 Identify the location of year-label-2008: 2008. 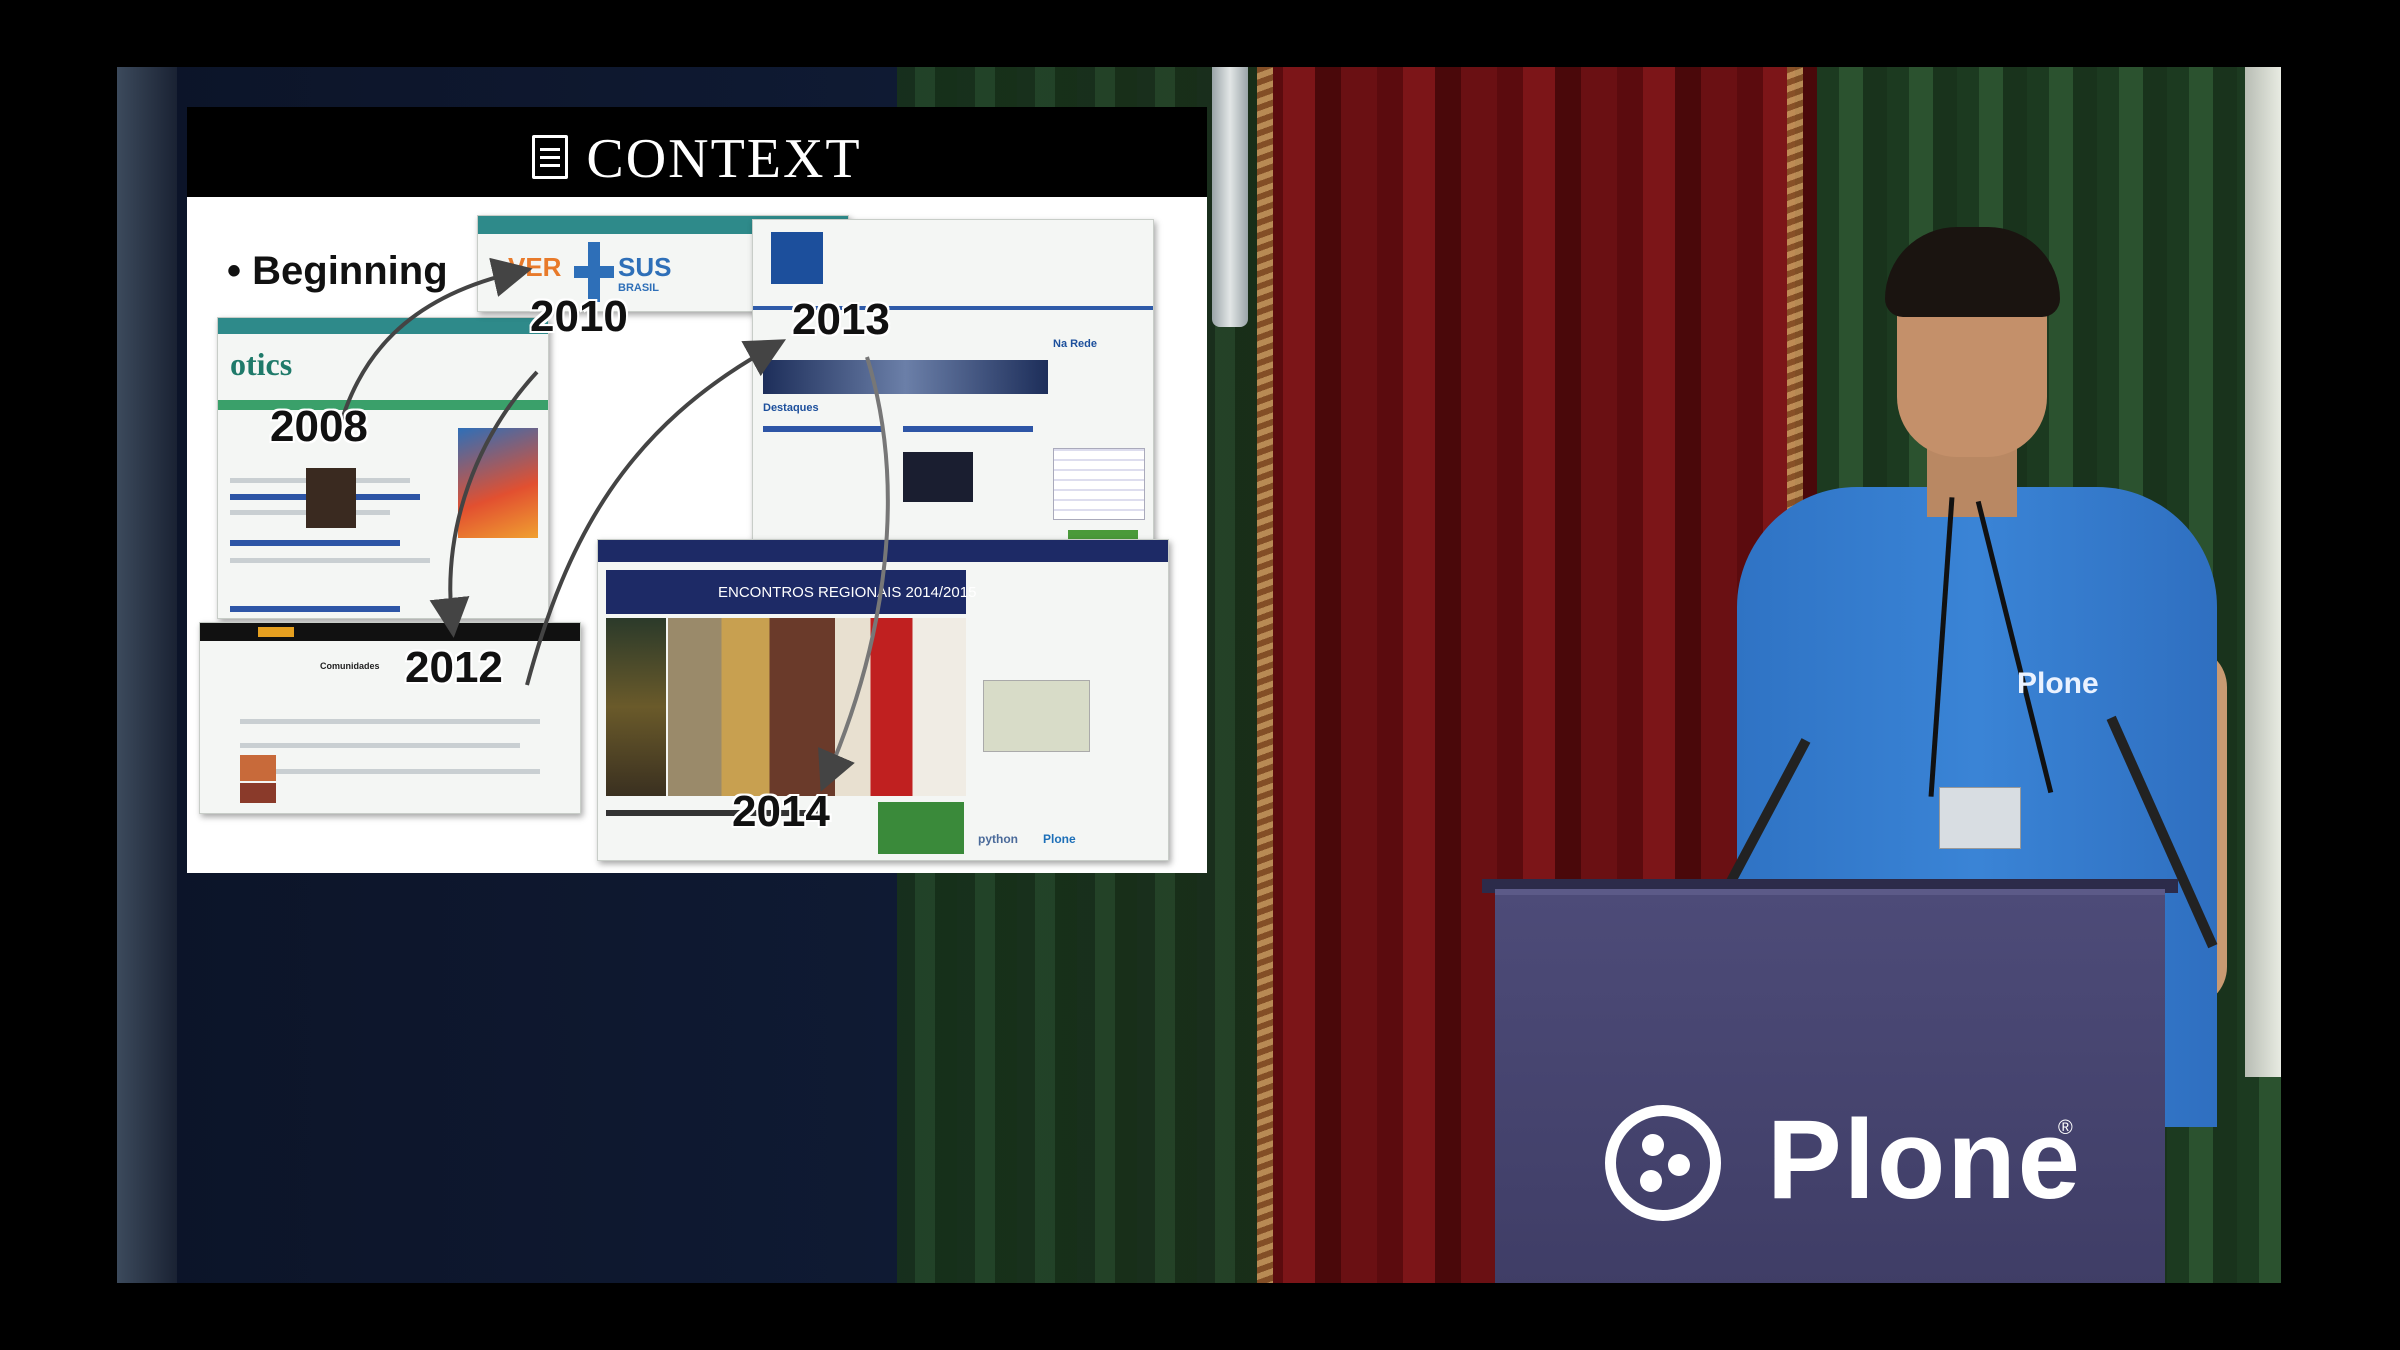
(319, 426).